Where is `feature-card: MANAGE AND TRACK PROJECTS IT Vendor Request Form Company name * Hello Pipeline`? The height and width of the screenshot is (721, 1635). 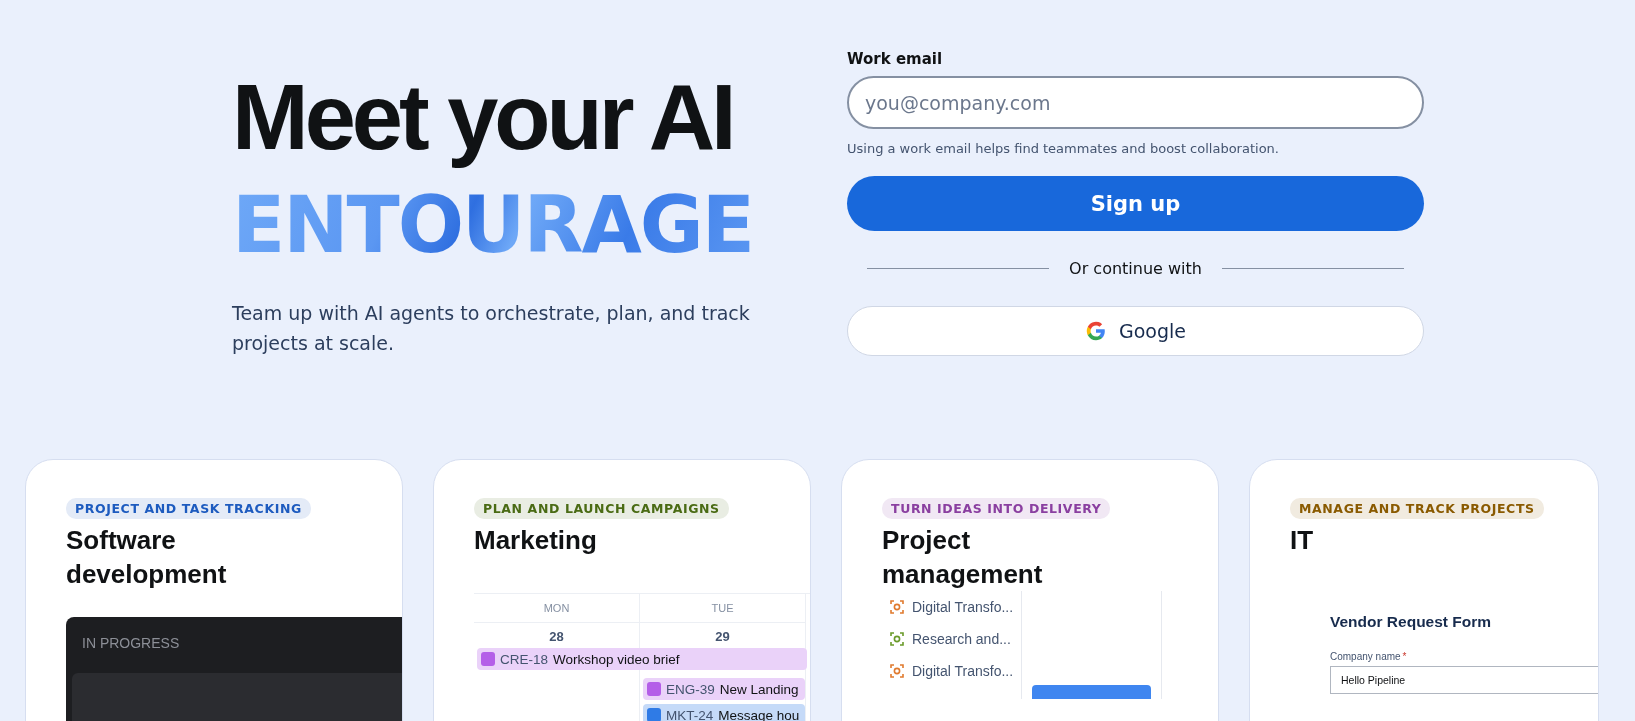
feature-card: MANAGE AND TRACK PROJECTS IT Vendor Request Form Company name * Hello Pipeline is located at coordinates (1424, 590).